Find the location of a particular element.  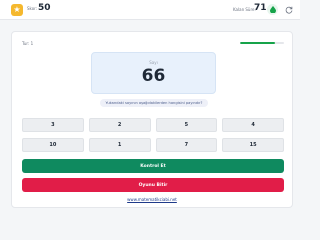

check-button: Kontrol Et is located at coordinates (153, 166).